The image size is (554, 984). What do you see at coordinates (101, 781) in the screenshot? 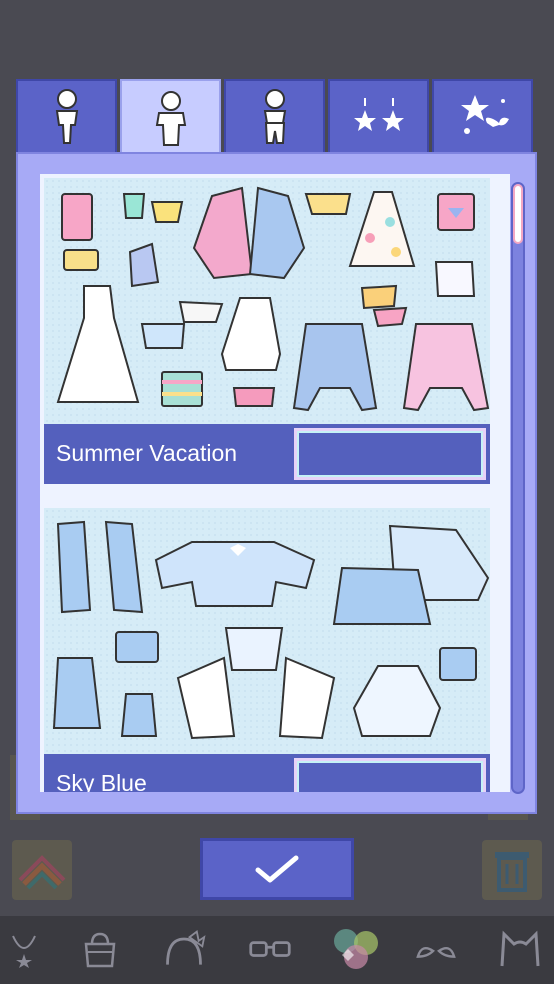
I see `set-title: Sky Blue` at bounding box center [101, 781].